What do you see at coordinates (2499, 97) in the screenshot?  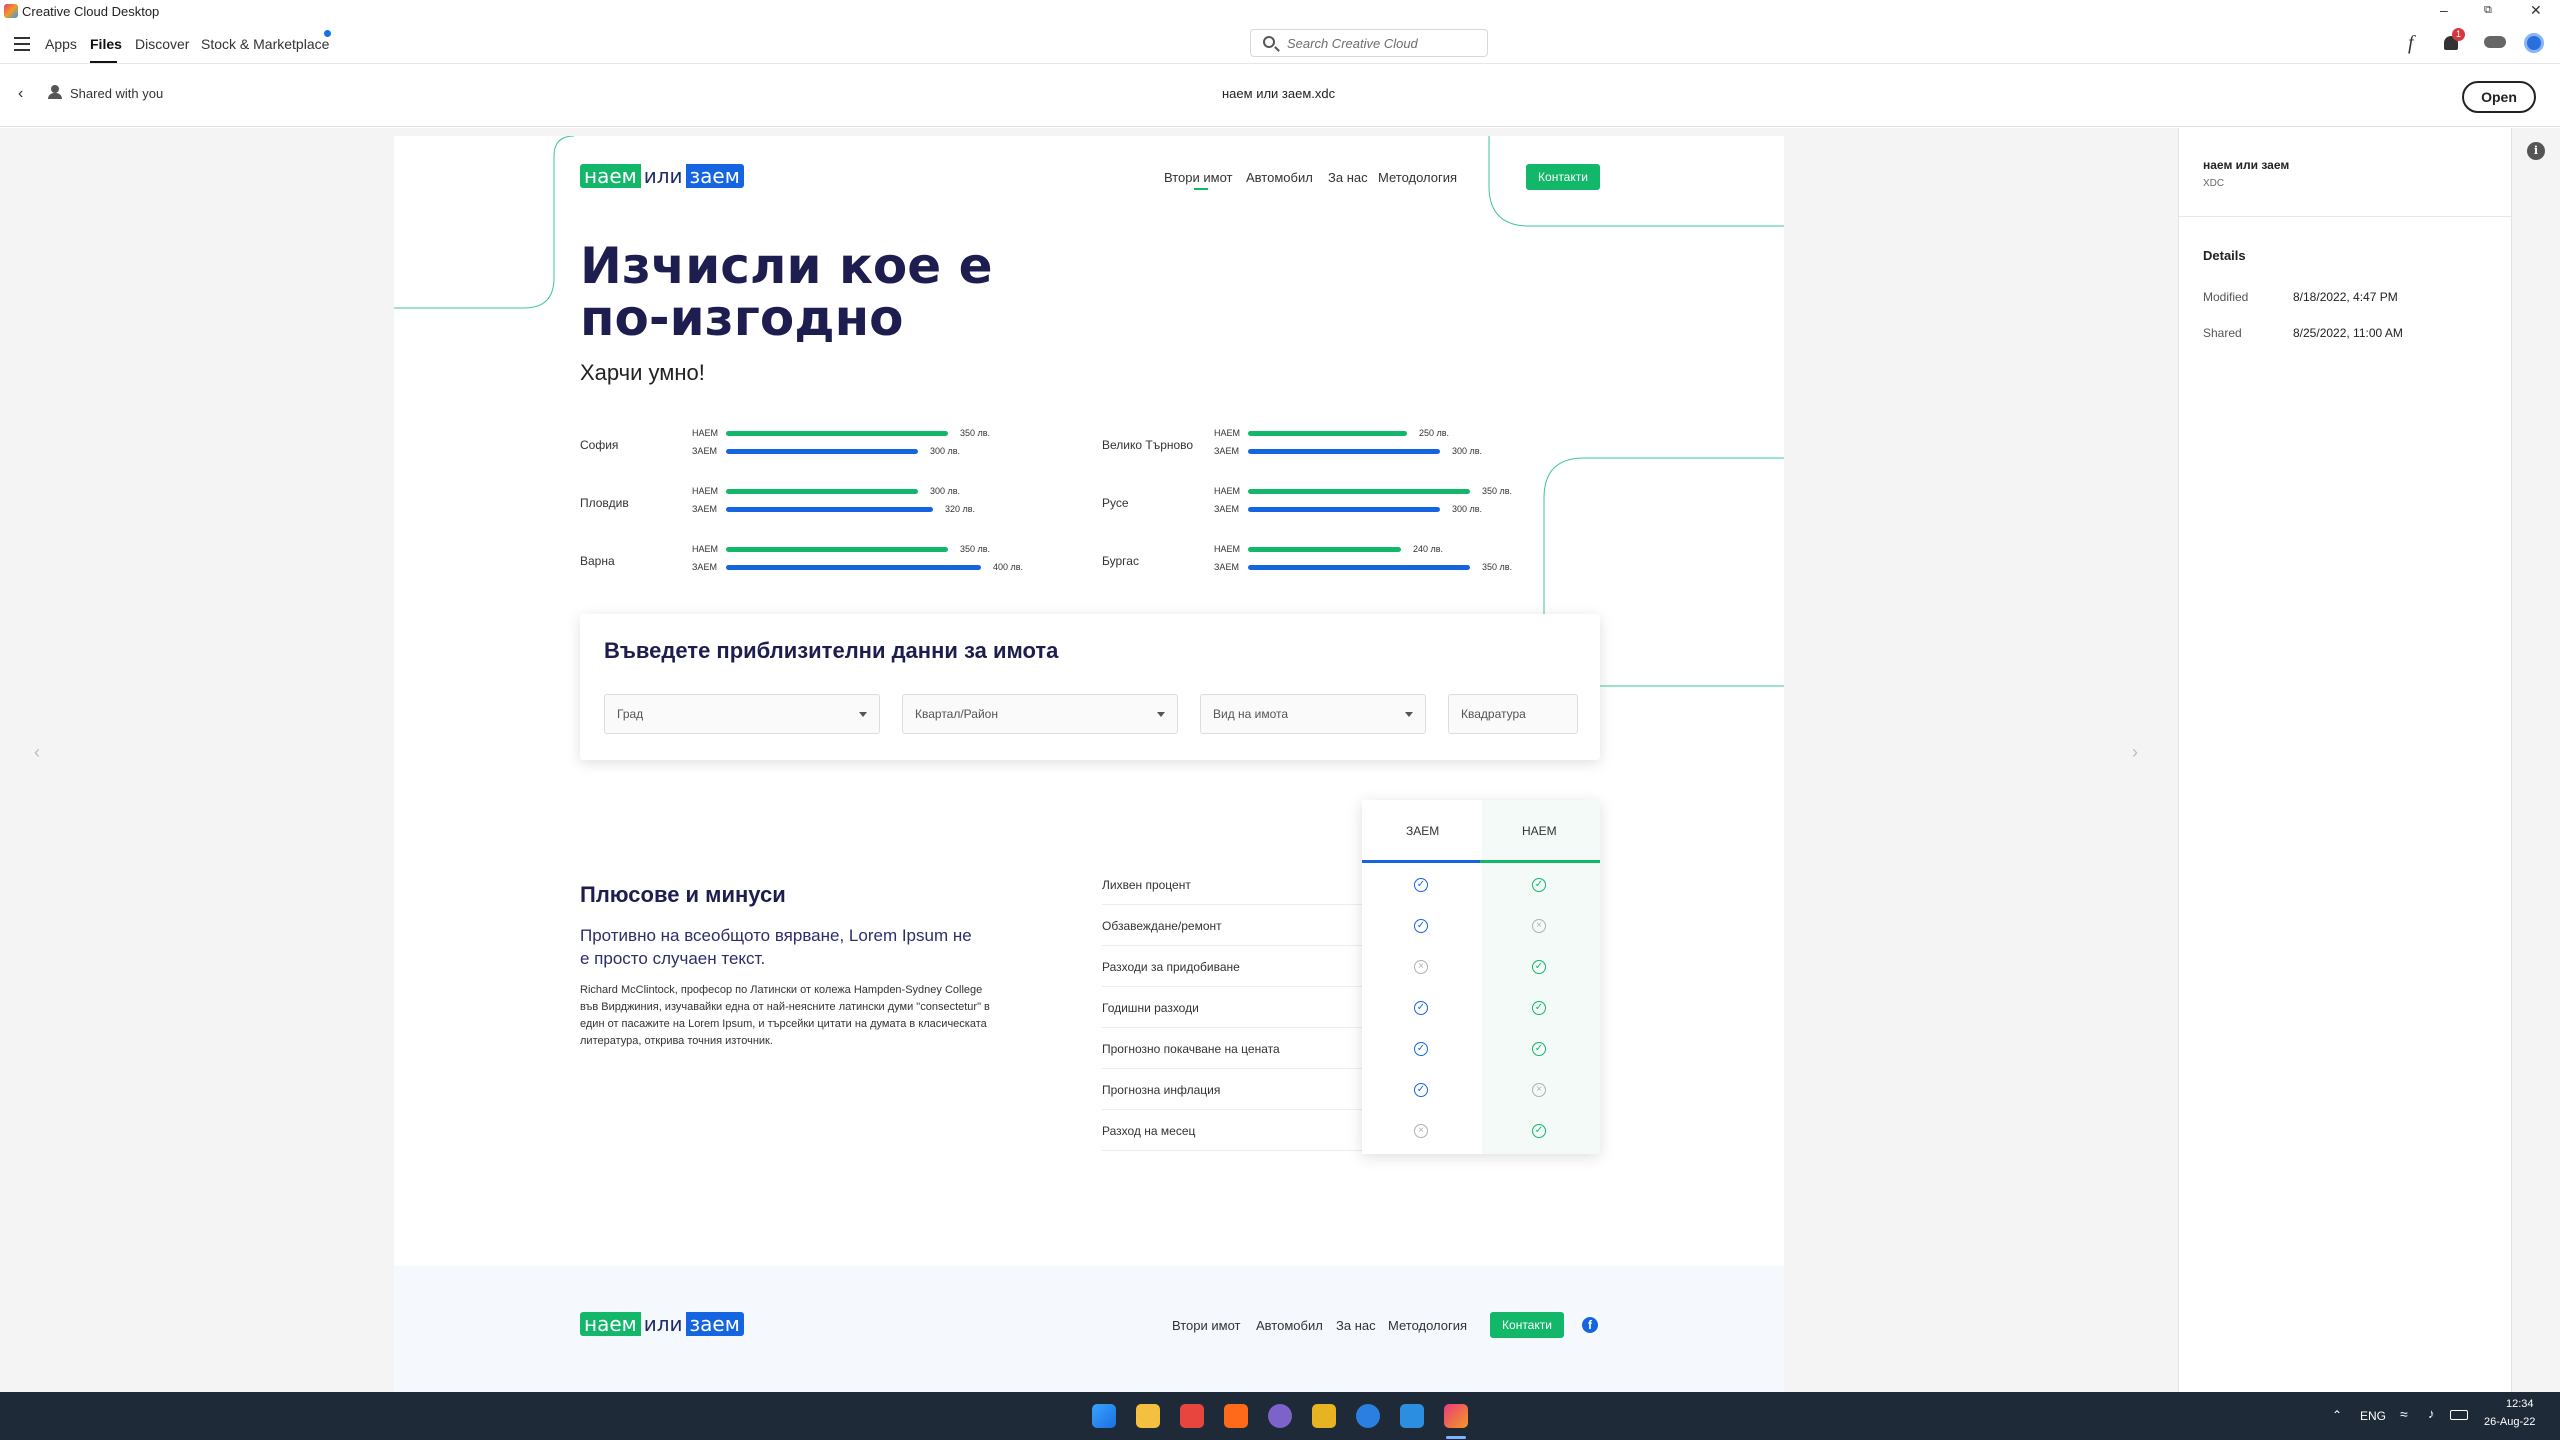 I see `open-button: Open` at bounding box center [2499, 97].